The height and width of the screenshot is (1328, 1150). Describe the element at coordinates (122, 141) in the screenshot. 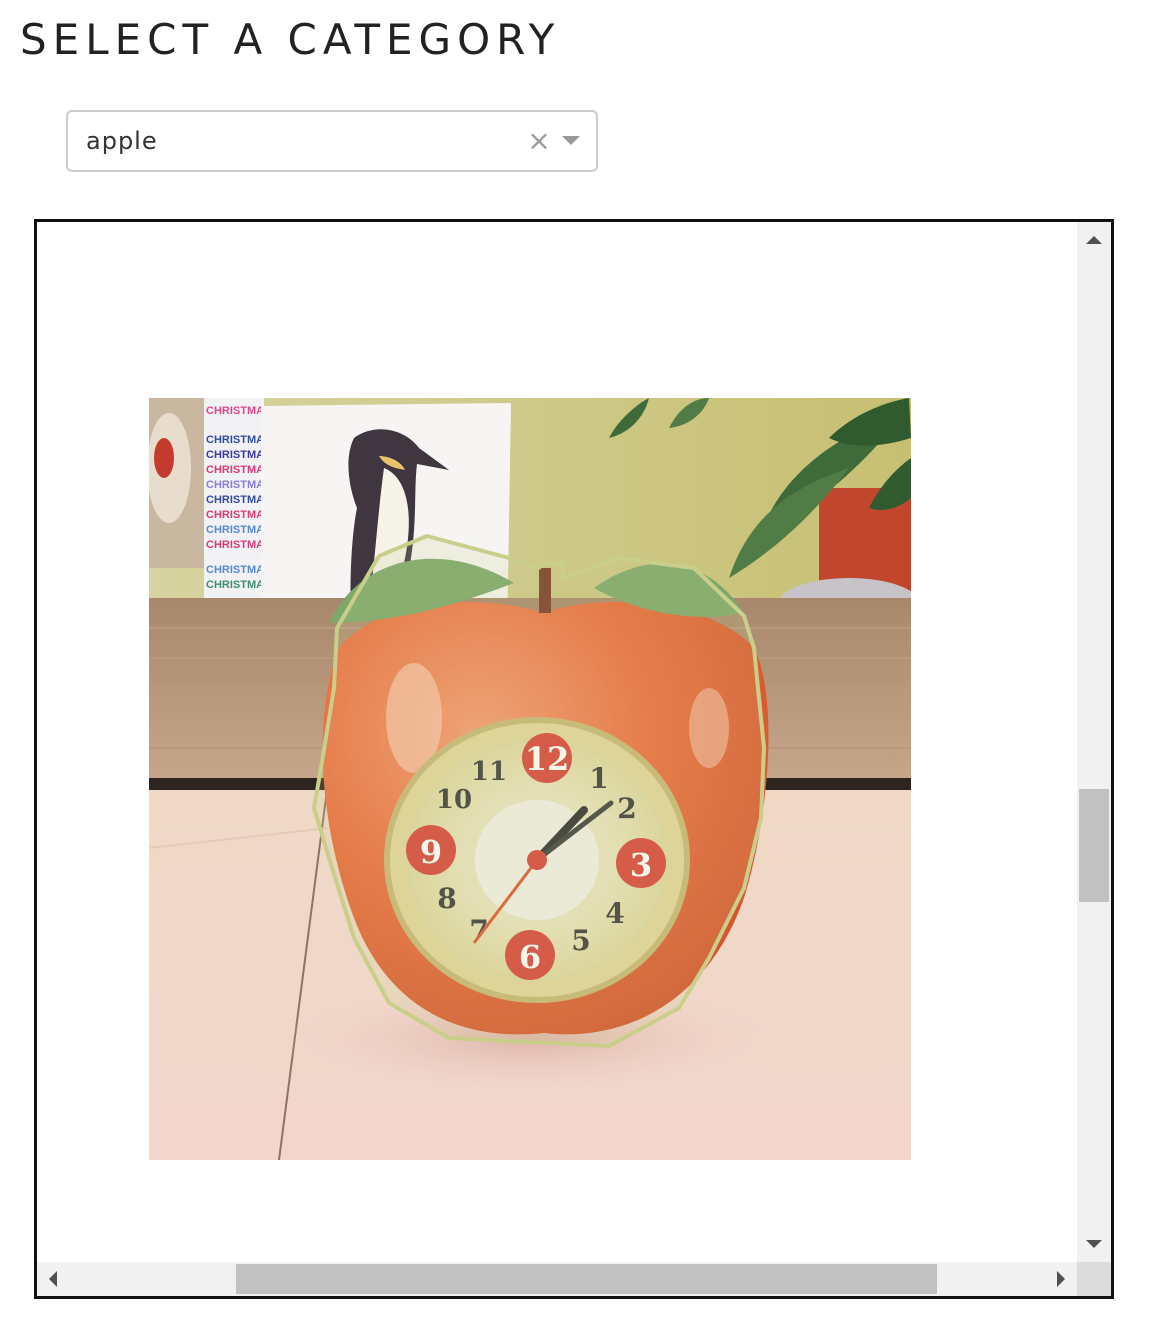

I see `category-select-value: apple` at that location.